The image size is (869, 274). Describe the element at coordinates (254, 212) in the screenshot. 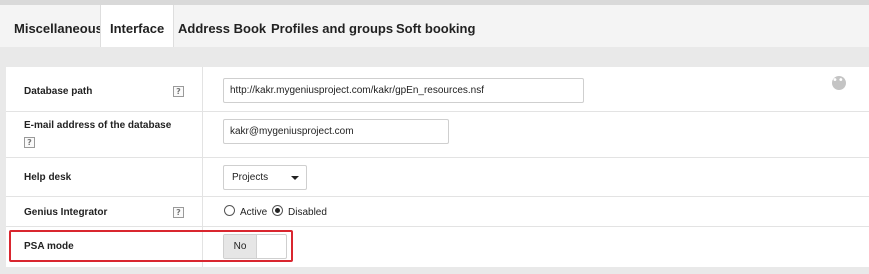

I see `radio-active-label: Active` at that location.